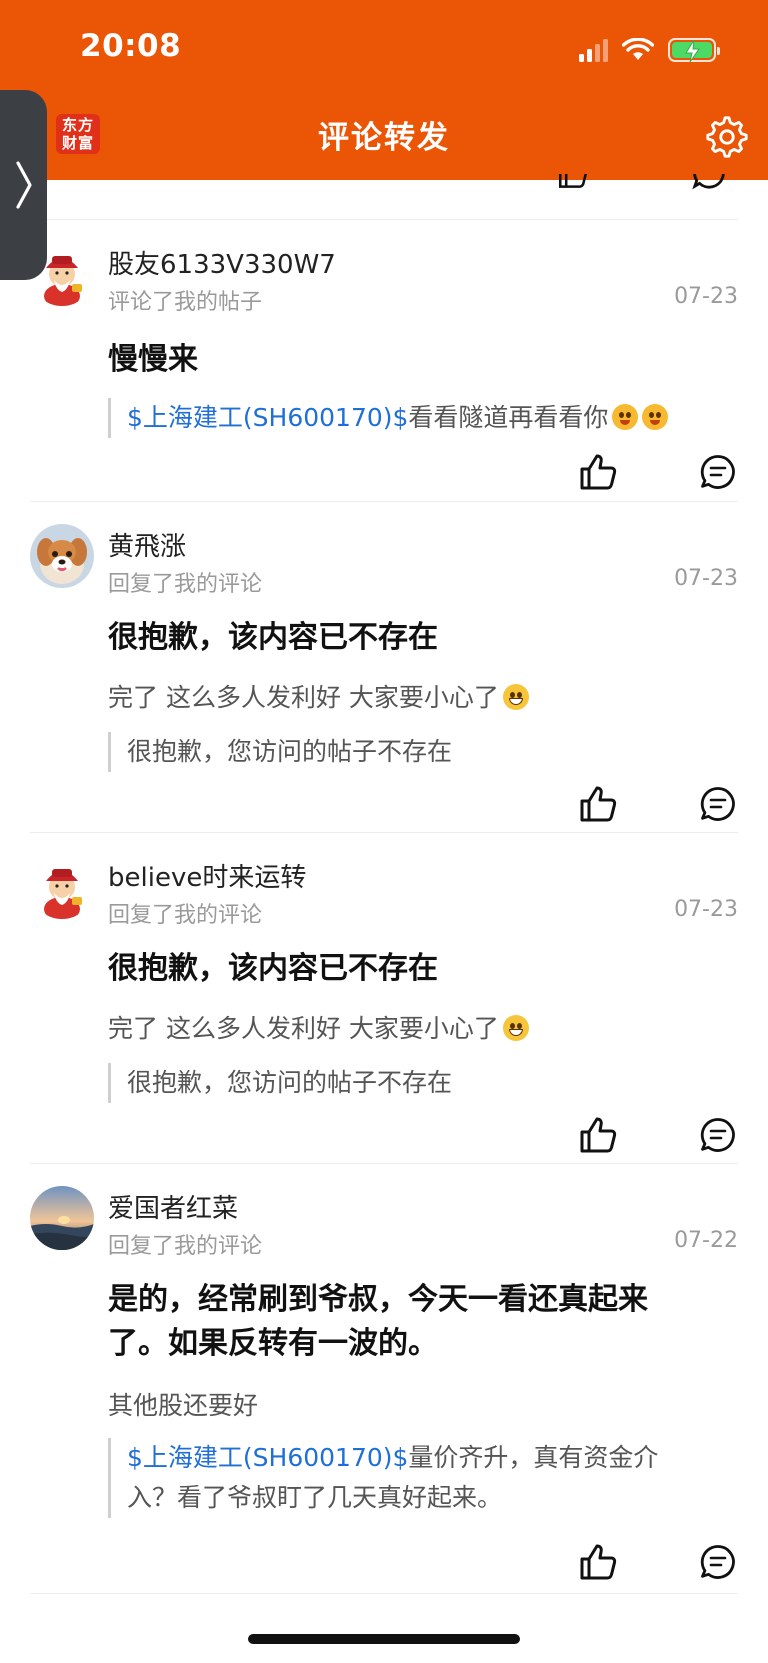  Describe the element at coordinates (508, 417) in the screenshot. I see `quote-text: 看看隧道再看看你` at that location.